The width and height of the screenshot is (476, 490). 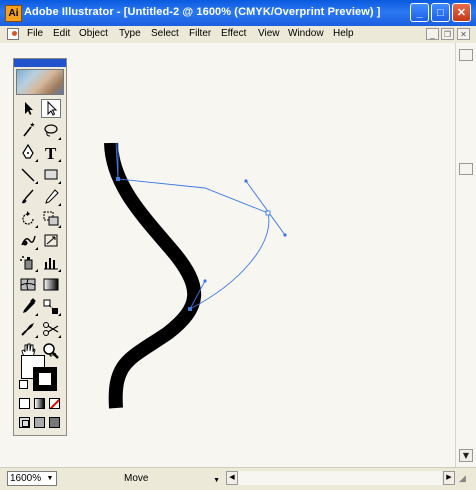 I want to click on scroll-left-arrow: ◀, so click(x=232, y=478).